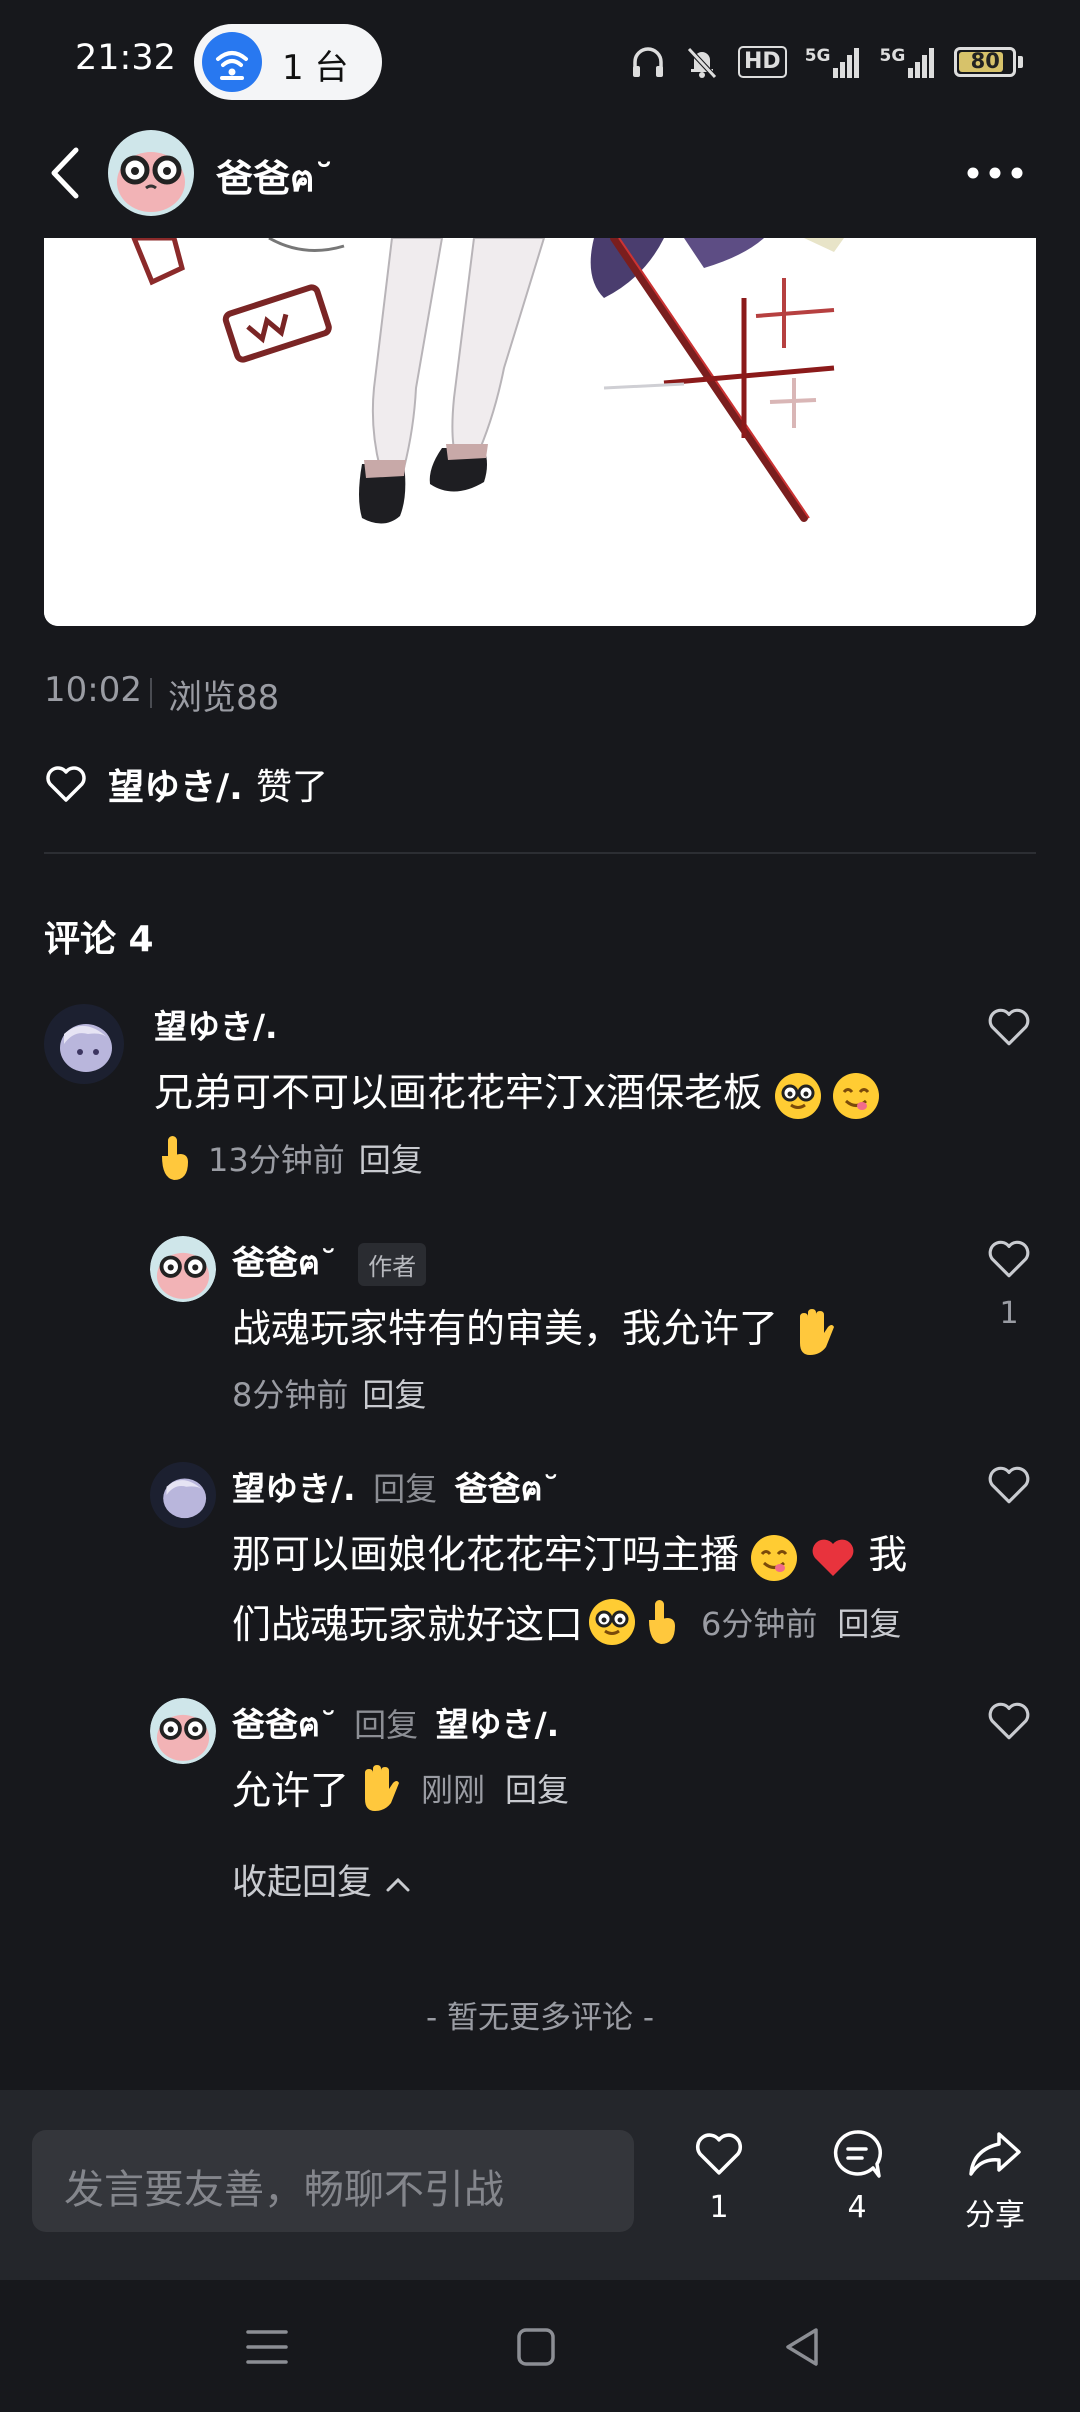 The image size is (1080, 2412). Describe the element at coordinates (294, 1488) in the screenshot. I see `reply-author: 望ゆき/.` at that location.